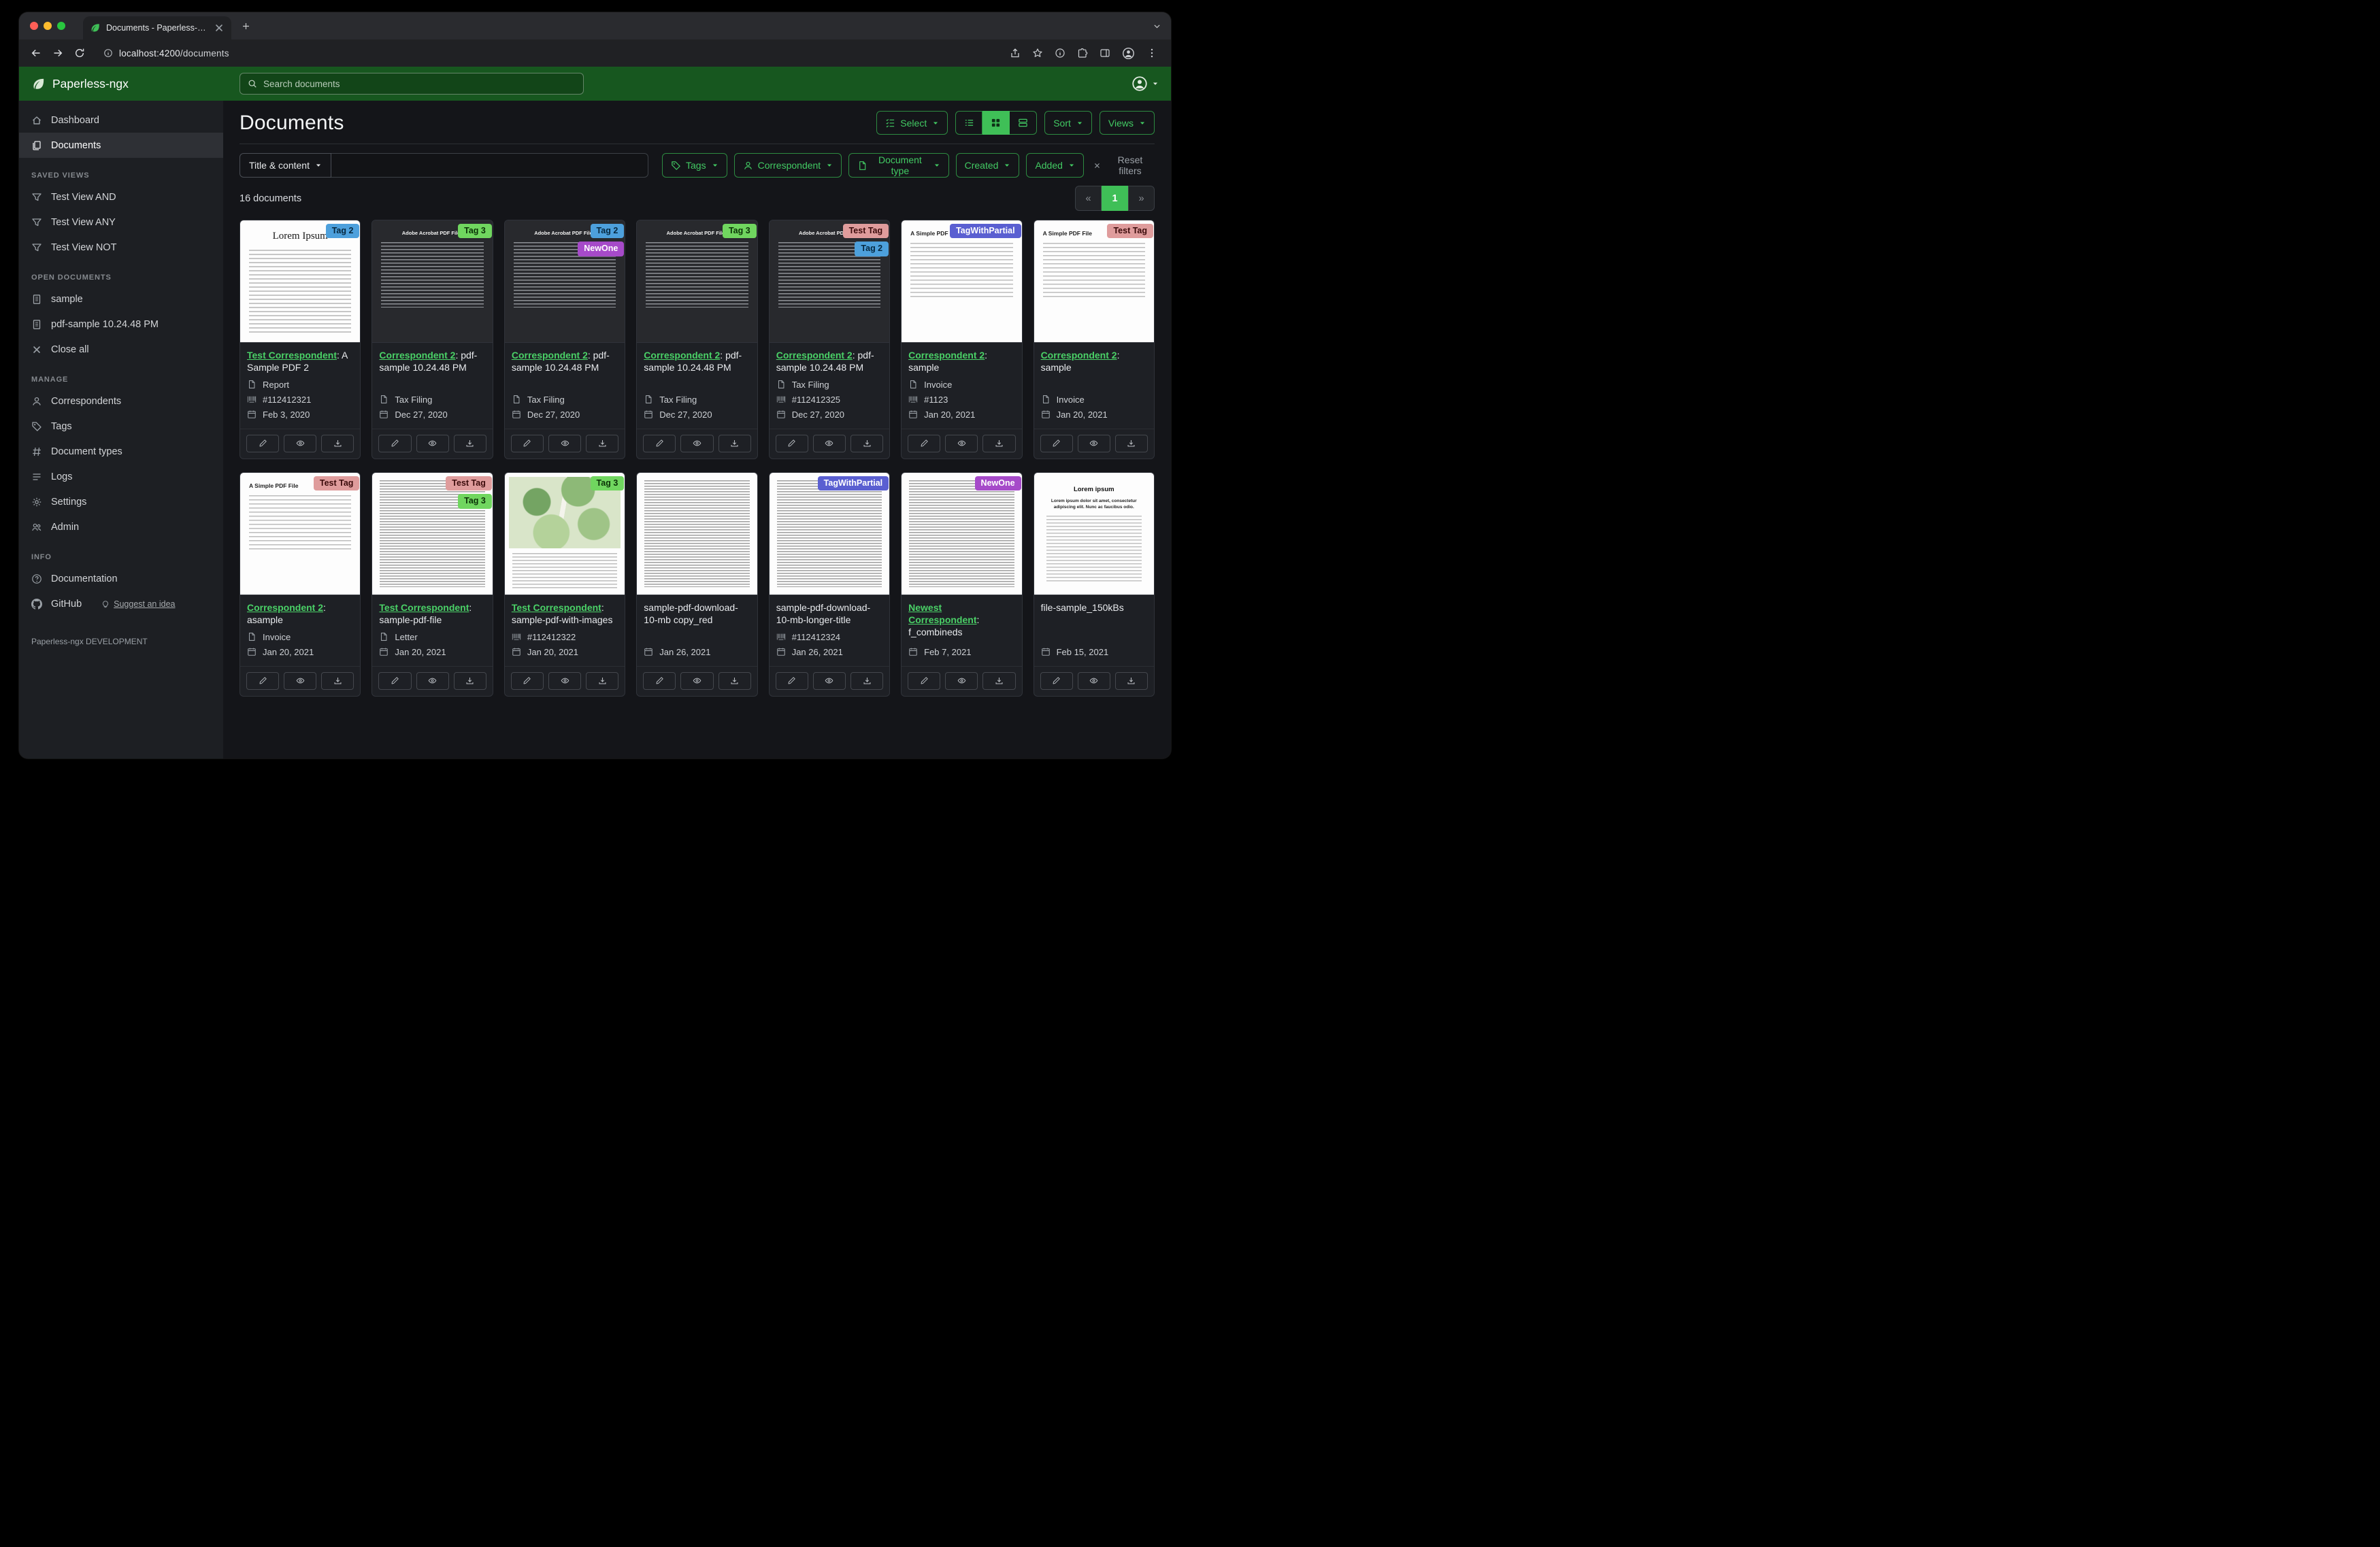  Describe the element at coordinates (829, 533) in the screenshot. I see `document-thumbnail: TagWithPartial` at that location.